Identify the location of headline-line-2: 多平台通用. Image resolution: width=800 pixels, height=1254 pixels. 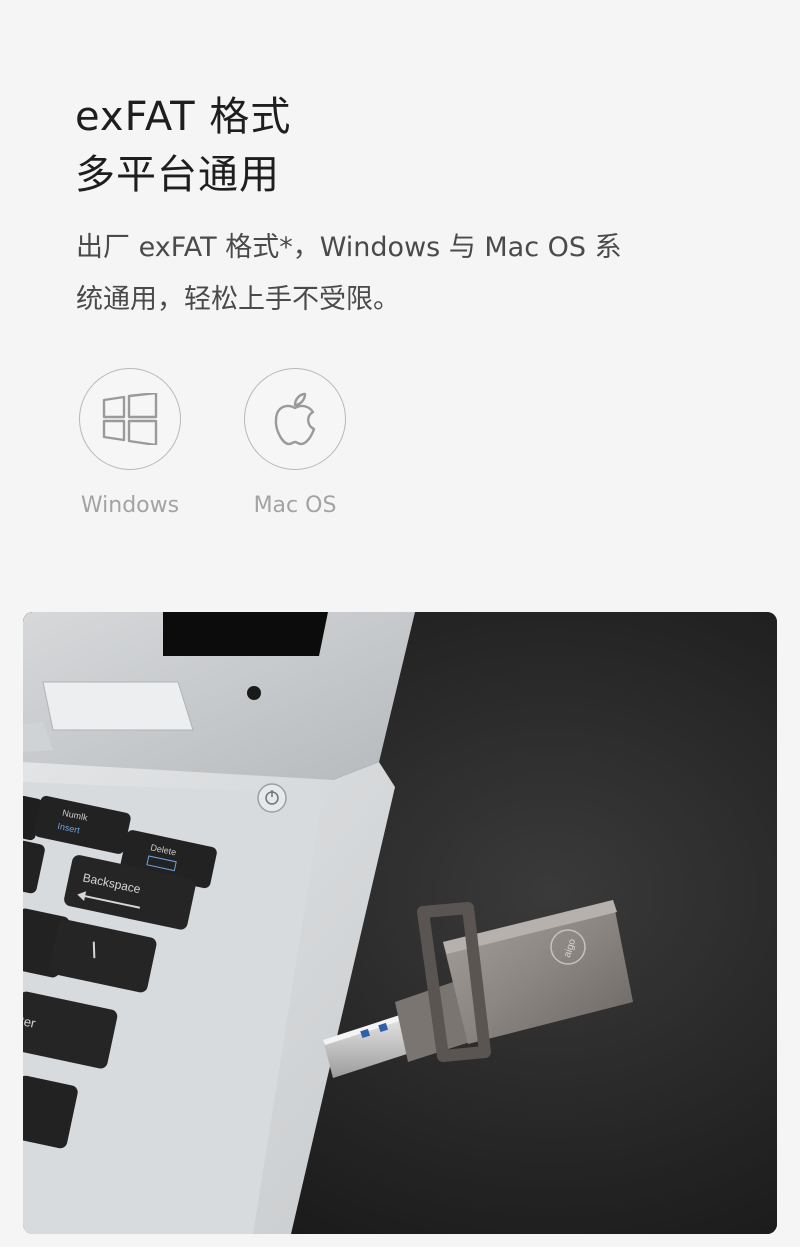
(177, 175).